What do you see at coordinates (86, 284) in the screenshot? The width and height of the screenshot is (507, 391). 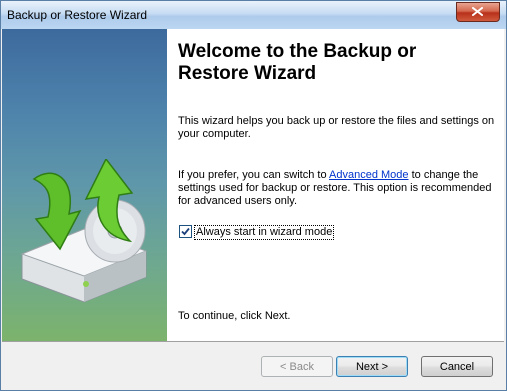 I see `drive-led` at bounding box center [86, 284].